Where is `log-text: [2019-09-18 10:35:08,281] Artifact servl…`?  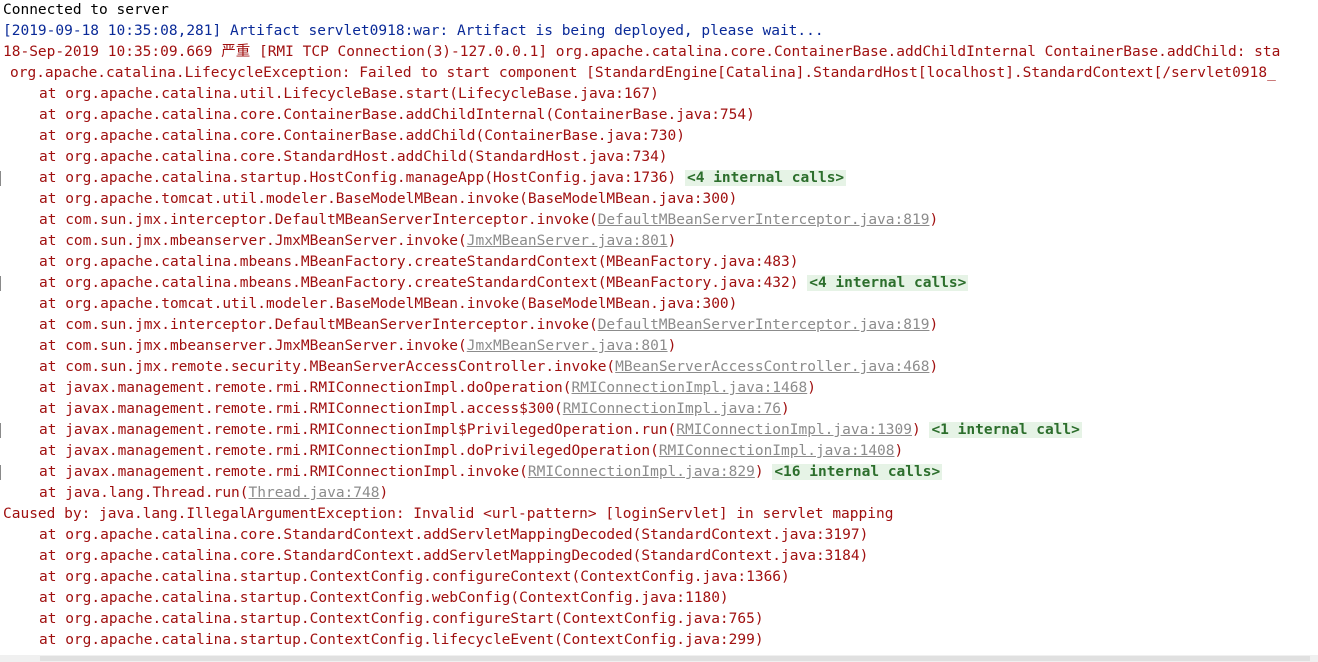 log-text: [2019-09-18 10:35:08,281] Artifact servl… is located at coordinates (413, 31).